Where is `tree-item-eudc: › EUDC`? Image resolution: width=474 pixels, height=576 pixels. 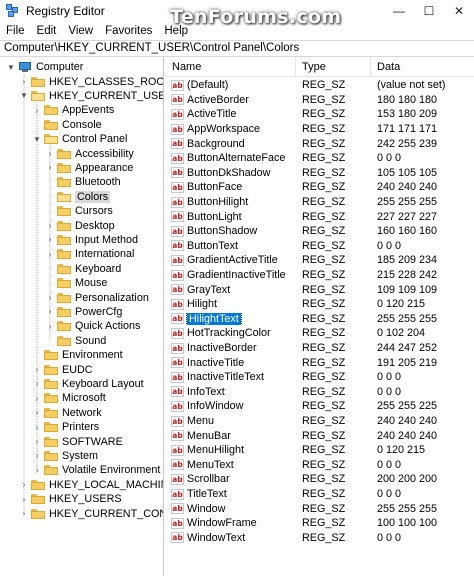 tree-item-eudc: › EUDC is located at coordinates (62, 369).